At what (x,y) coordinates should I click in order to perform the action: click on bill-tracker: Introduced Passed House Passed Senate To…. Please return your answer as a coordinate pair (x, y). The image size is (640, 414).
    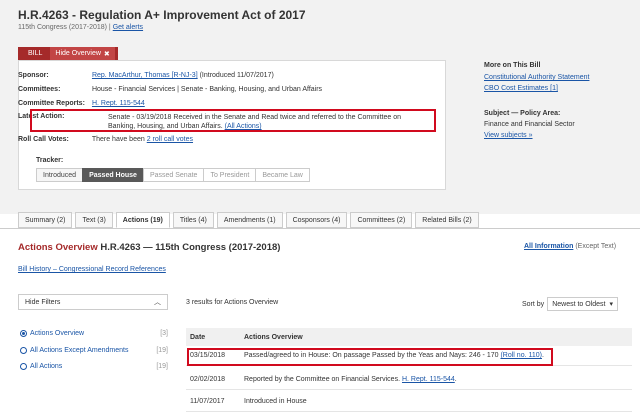
    Looking at the image, I should click on (173, 175).